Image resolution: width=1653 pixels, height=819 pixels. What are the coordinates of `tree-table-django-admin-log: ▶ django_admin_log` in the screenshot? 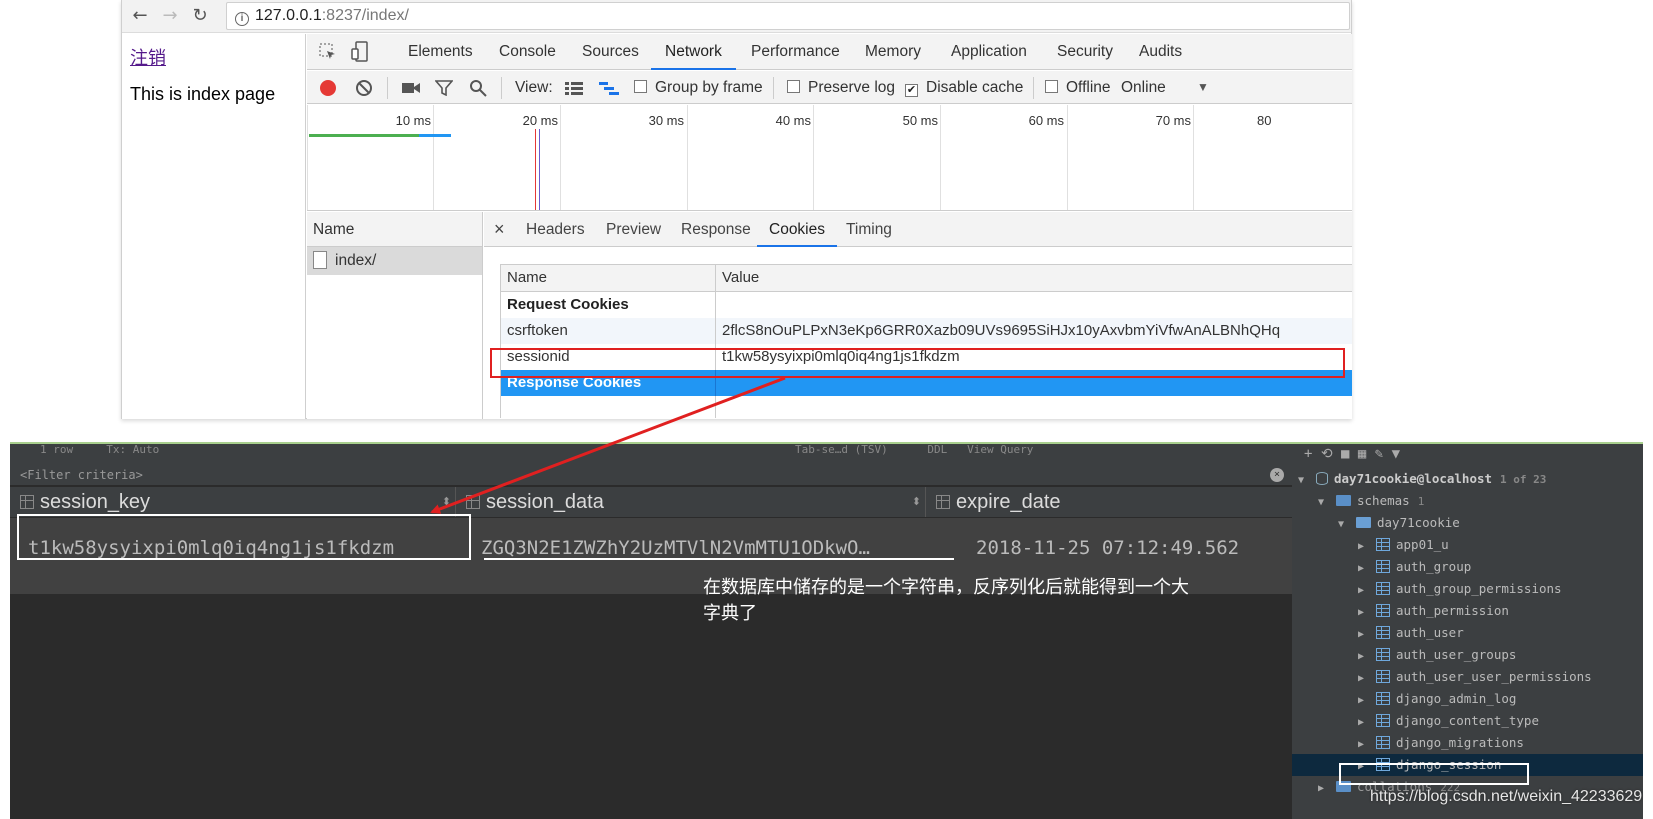 It's located at (1467, 699).